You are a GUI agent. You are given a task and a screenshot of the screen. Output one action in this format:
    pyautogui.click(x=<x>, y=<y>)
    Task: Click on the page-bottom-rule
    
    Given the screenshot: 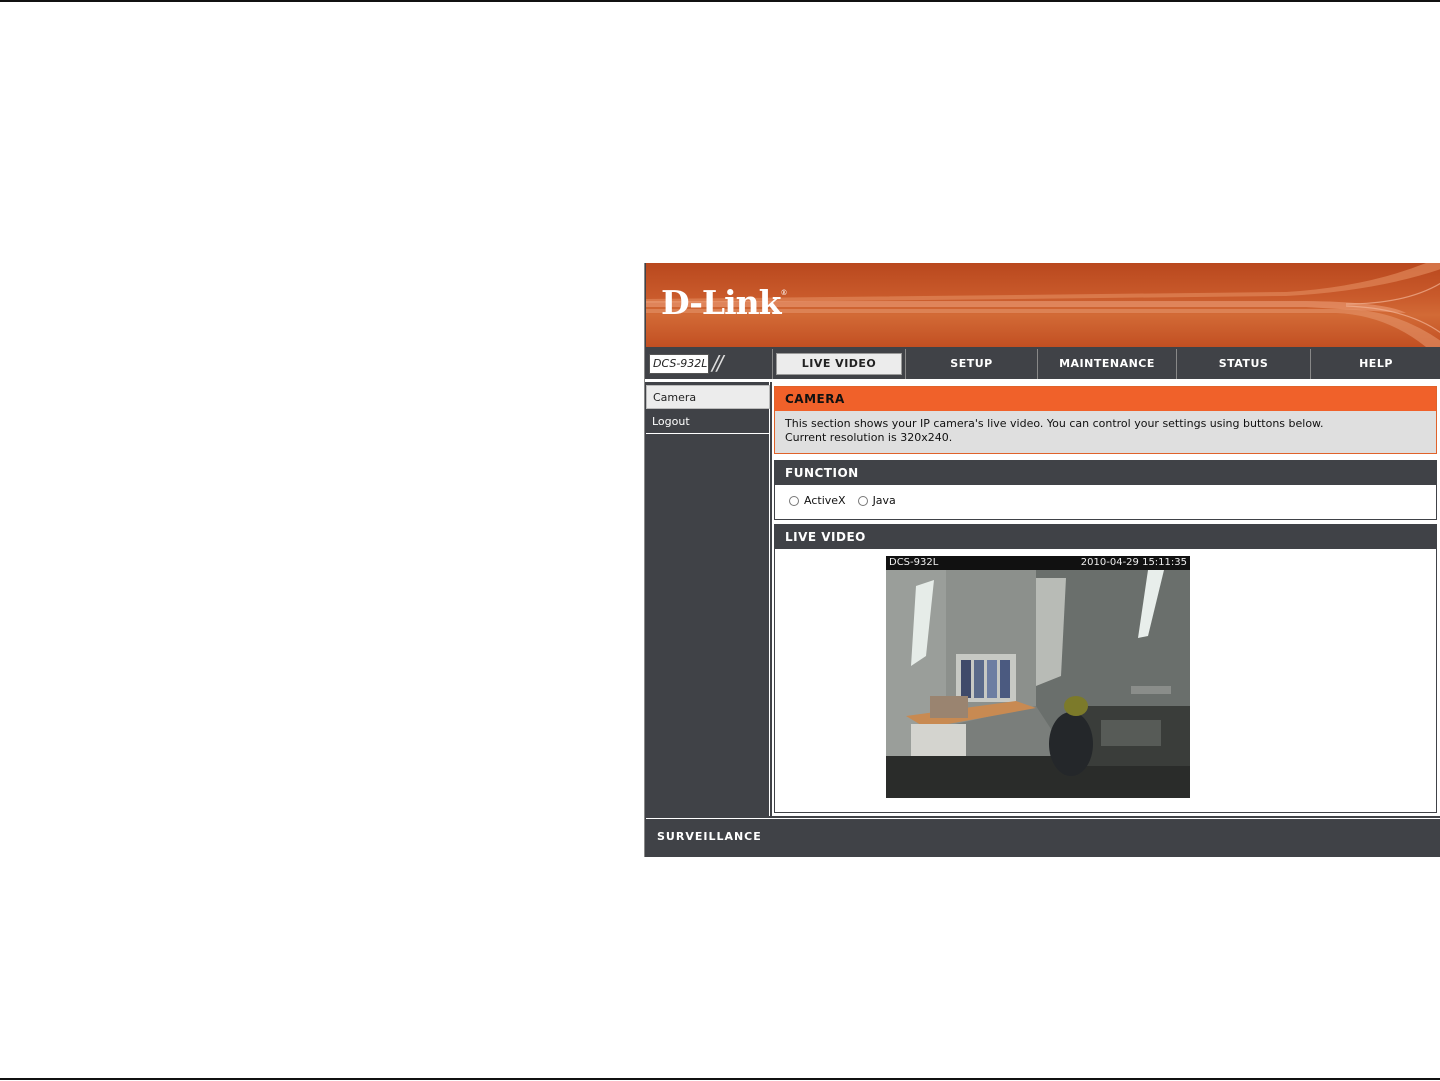 What is the action you would take?
    pyautogui.click(x=720, y=1079)
    